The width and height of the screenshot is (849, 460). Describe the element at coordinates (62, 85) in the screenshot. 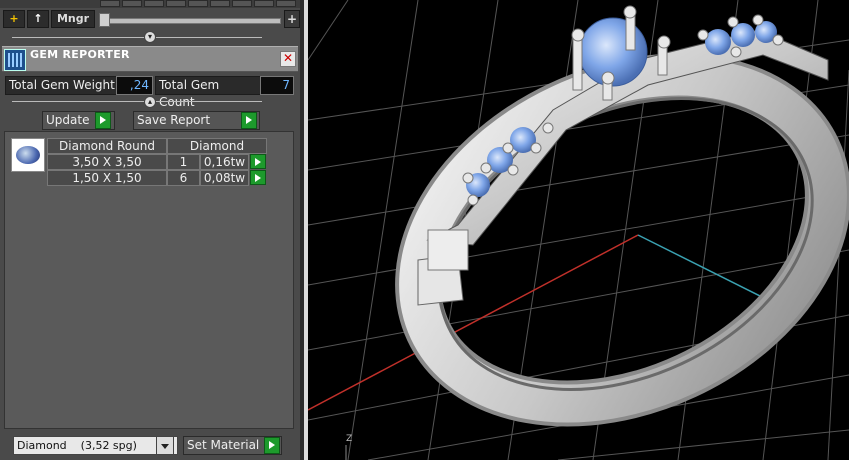

I see `total-gem-weight-label: Total Gem Weight` at that location.